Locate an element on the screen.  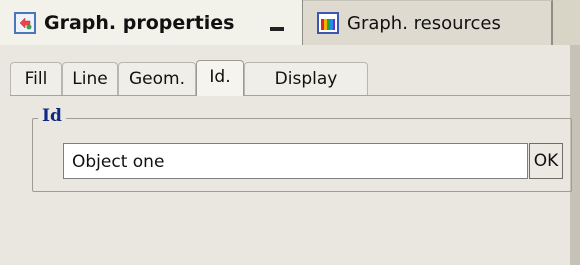
tab-graph-resources: Graph. resources is located at coordinates (428, 22).